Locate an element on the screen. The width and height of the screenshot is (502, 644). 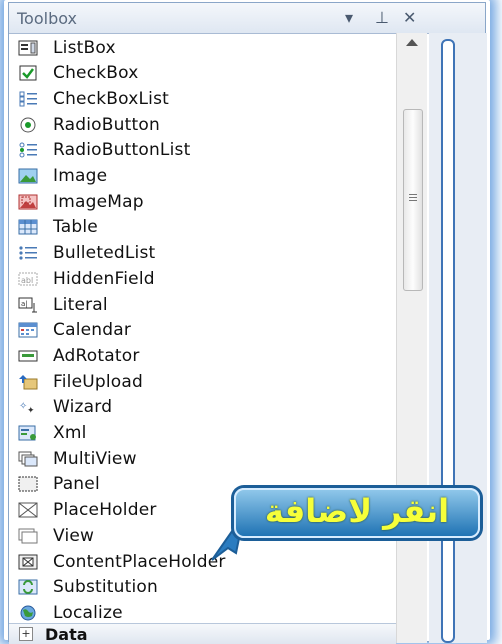
callout-text: انقر لاضافة is located at coordinates (357, 511).